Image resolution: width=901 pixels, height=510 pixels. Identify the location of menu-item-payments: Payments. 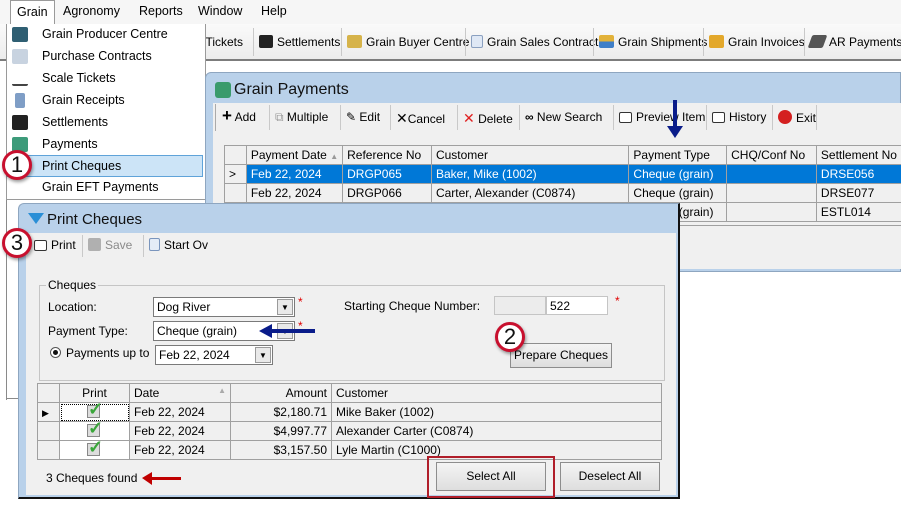
(105, 145).